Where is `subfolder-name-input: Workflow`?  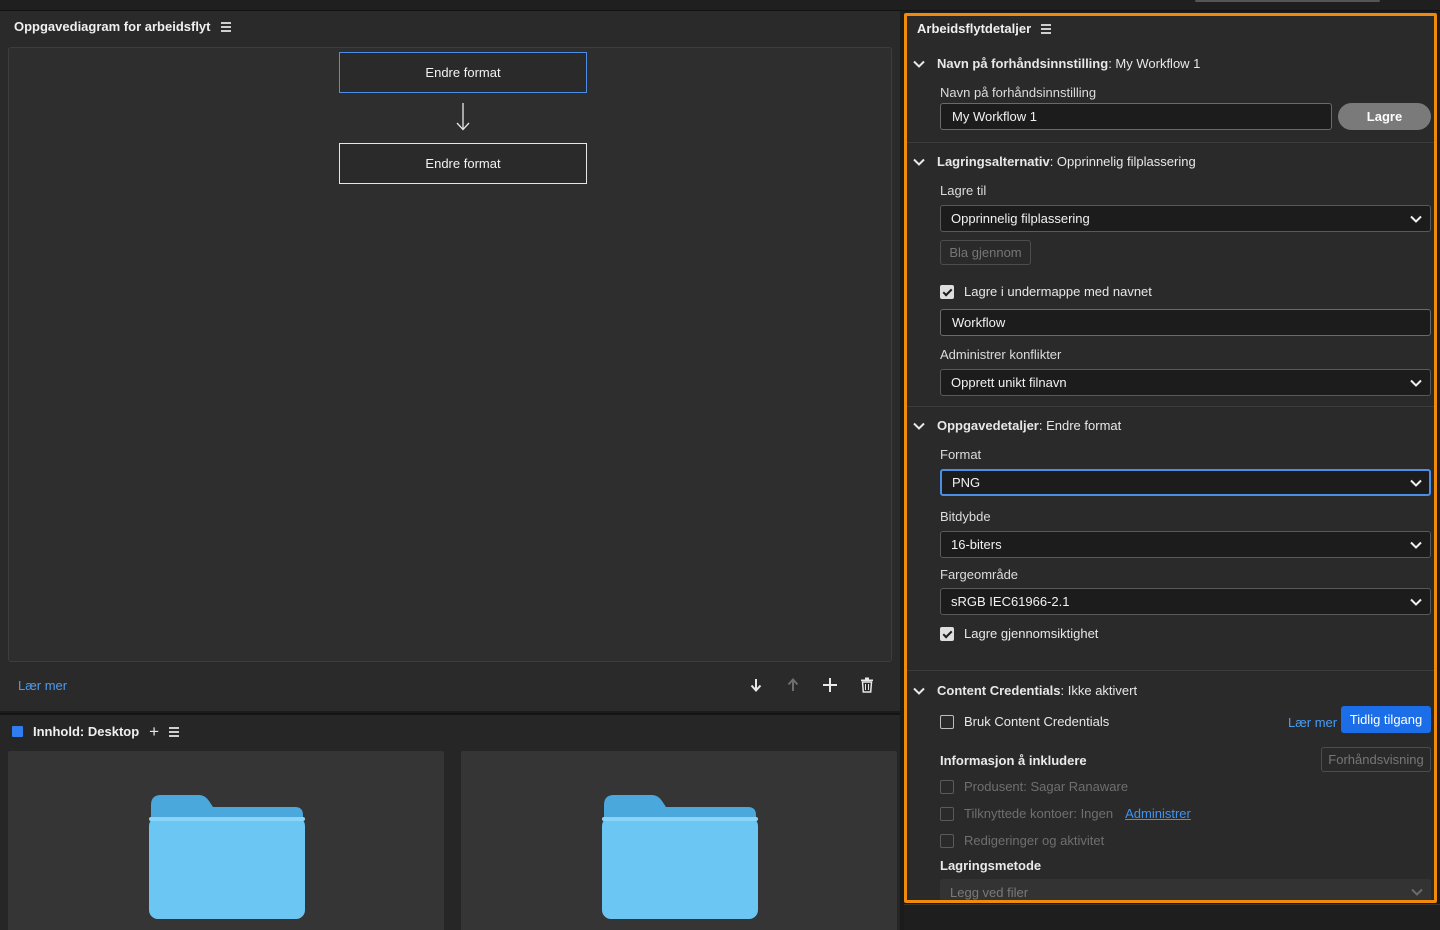
subfolder-name-input: Workflow is located at coordinates (1185, 322).